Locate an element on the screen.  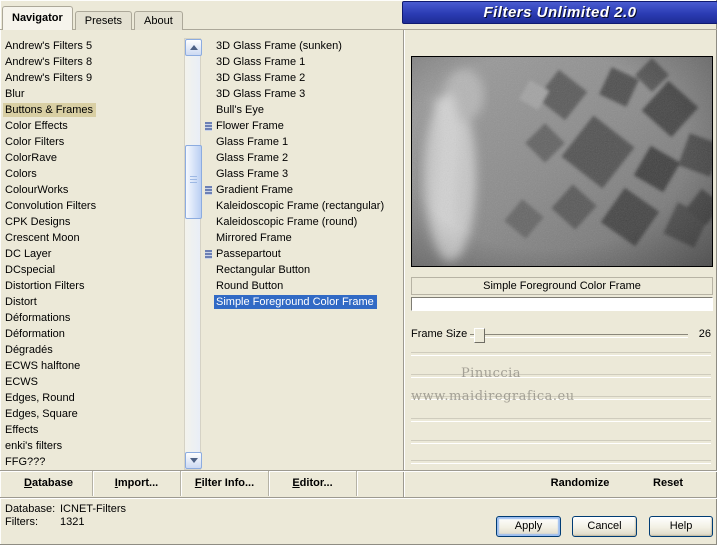
filter-item: Glass Frame 2 is located at coordinates (303, 158).